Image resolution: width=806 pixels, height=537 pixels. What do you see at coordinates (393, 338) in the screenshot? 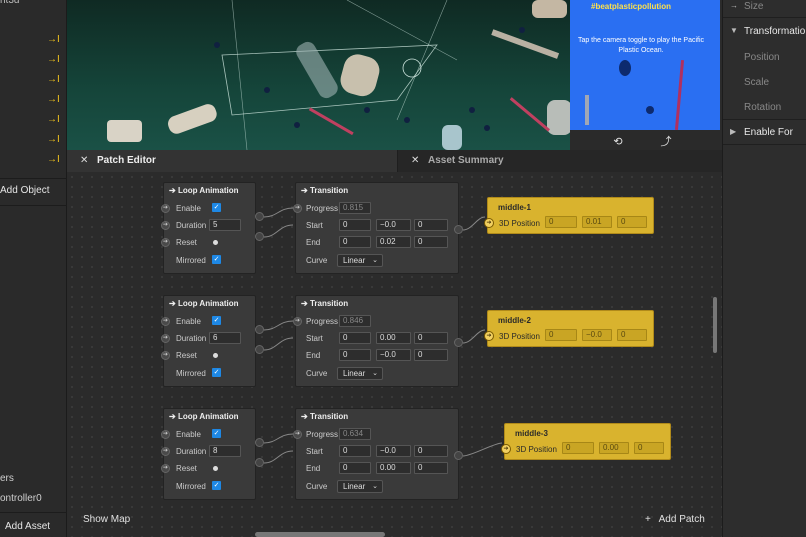
I see `start-y-field: 0.00` at bounding box center [393, 338].